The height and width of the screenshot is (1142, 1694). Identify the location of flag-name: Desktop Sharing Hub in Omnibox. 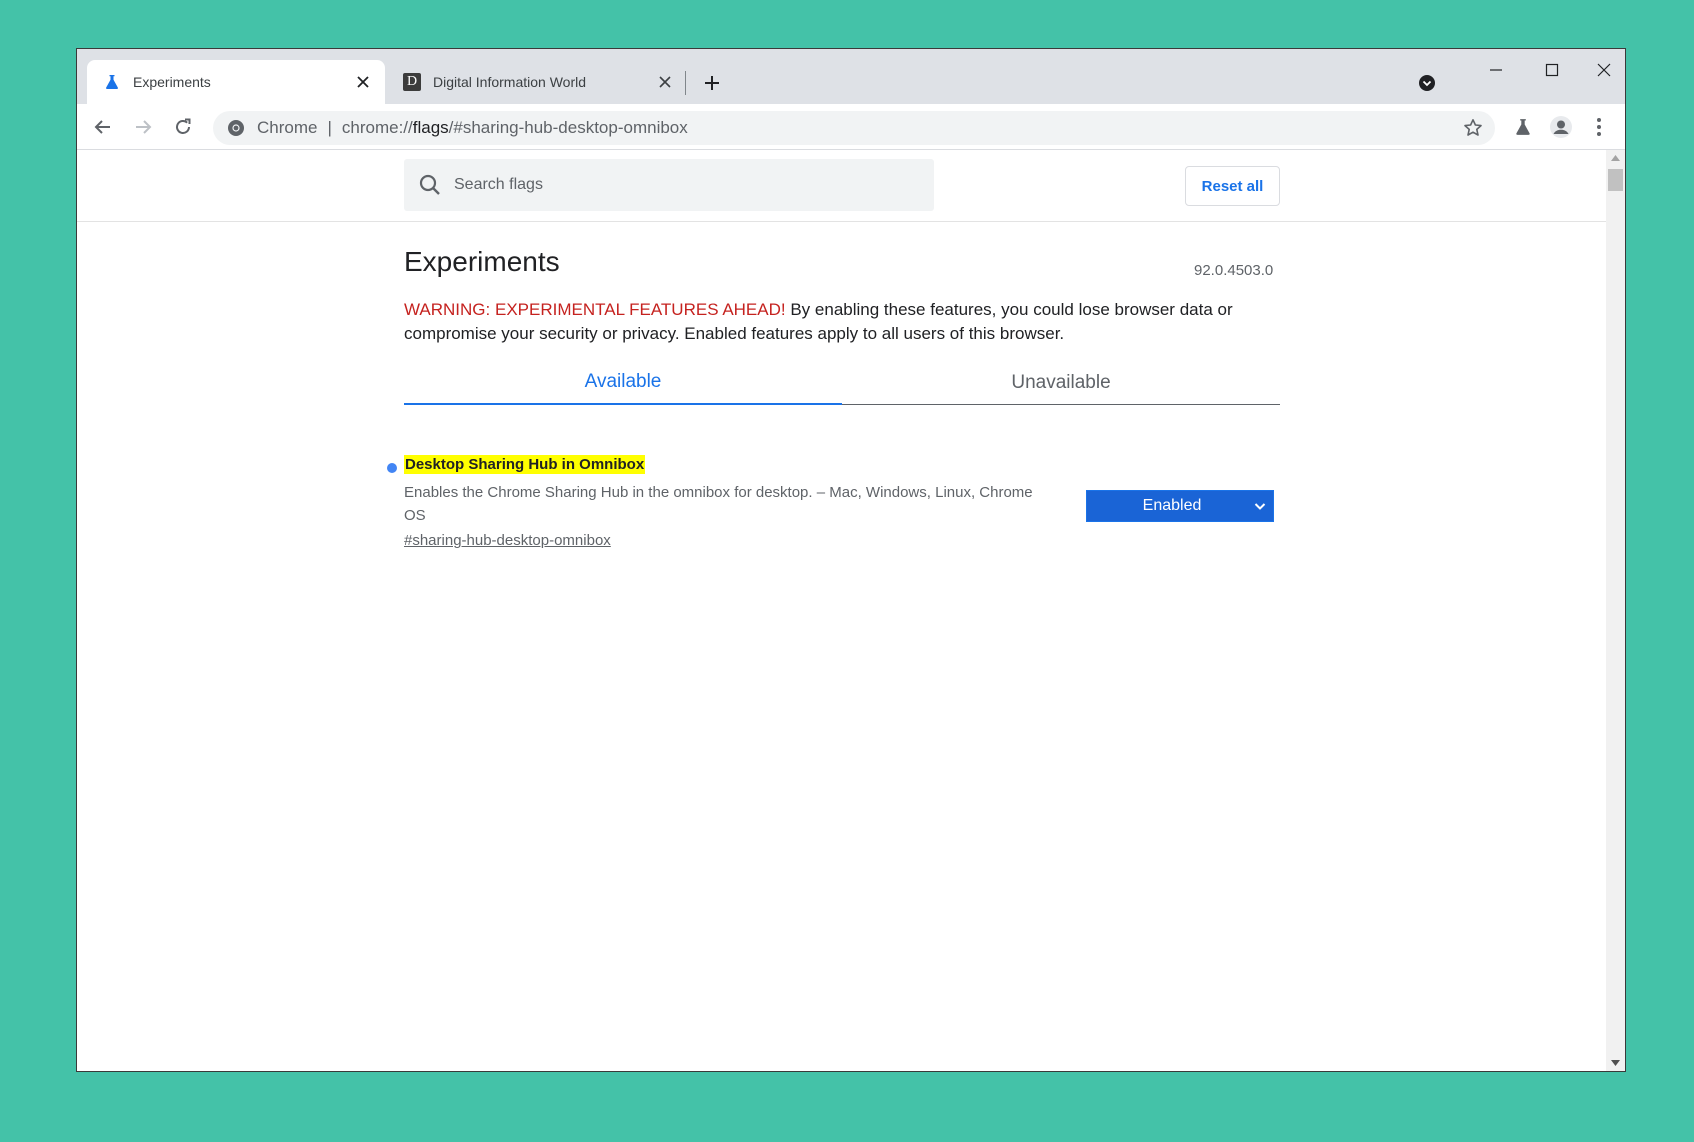
(525, 464).